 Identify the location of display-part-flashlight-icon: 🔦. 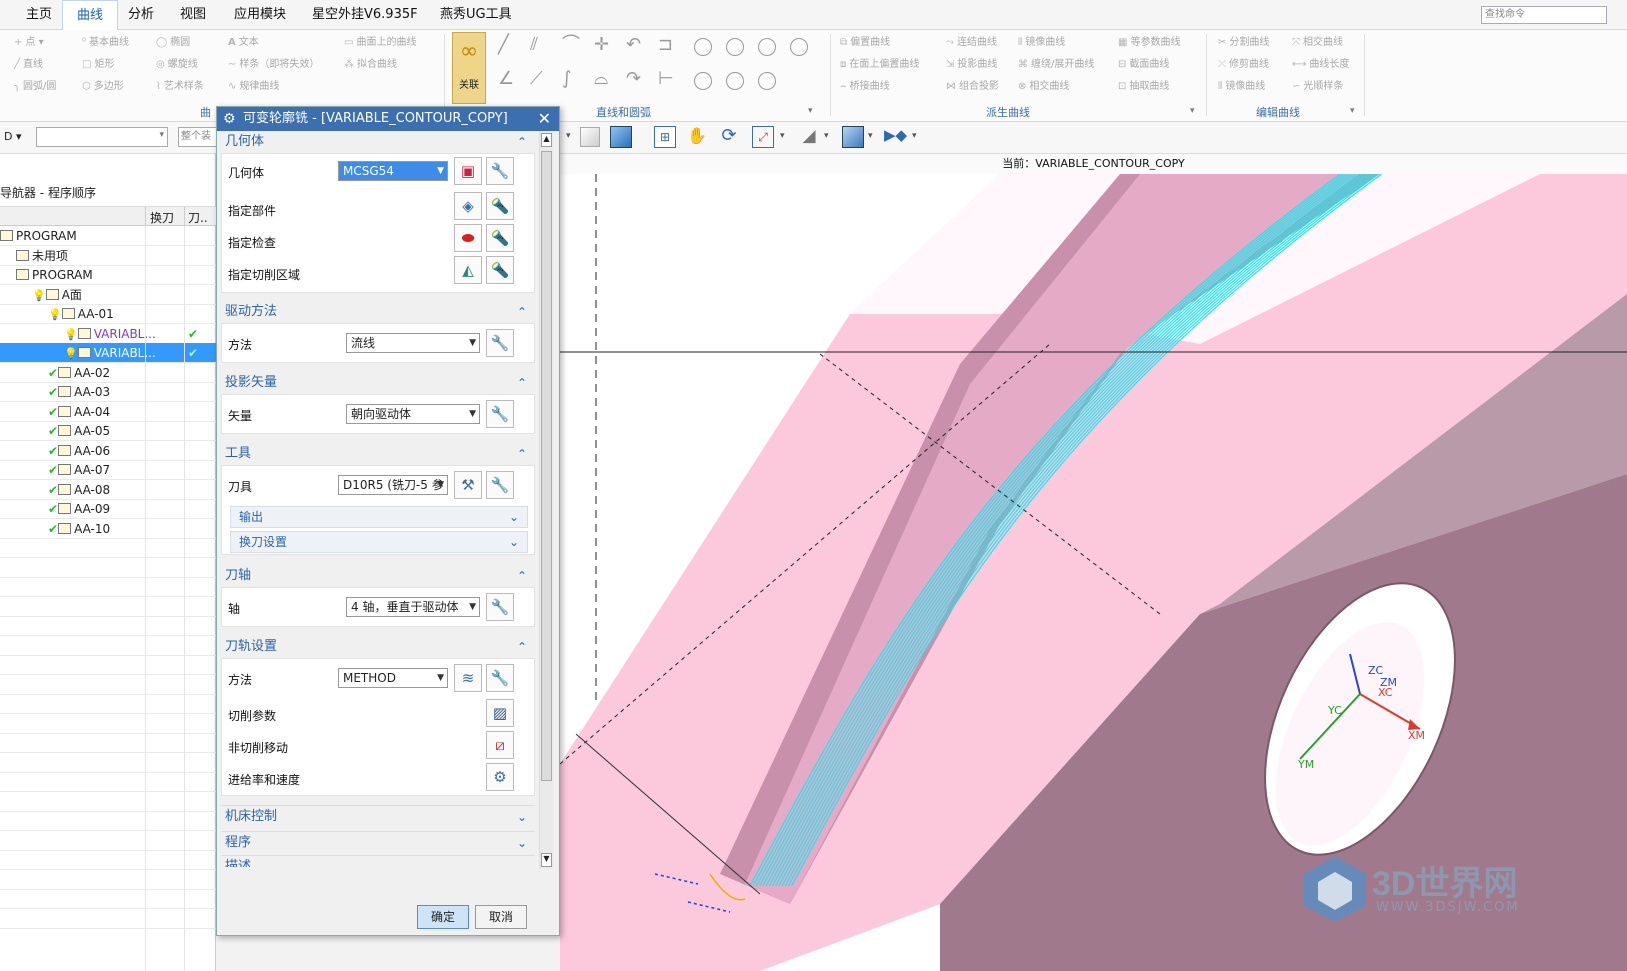
(500, 206).